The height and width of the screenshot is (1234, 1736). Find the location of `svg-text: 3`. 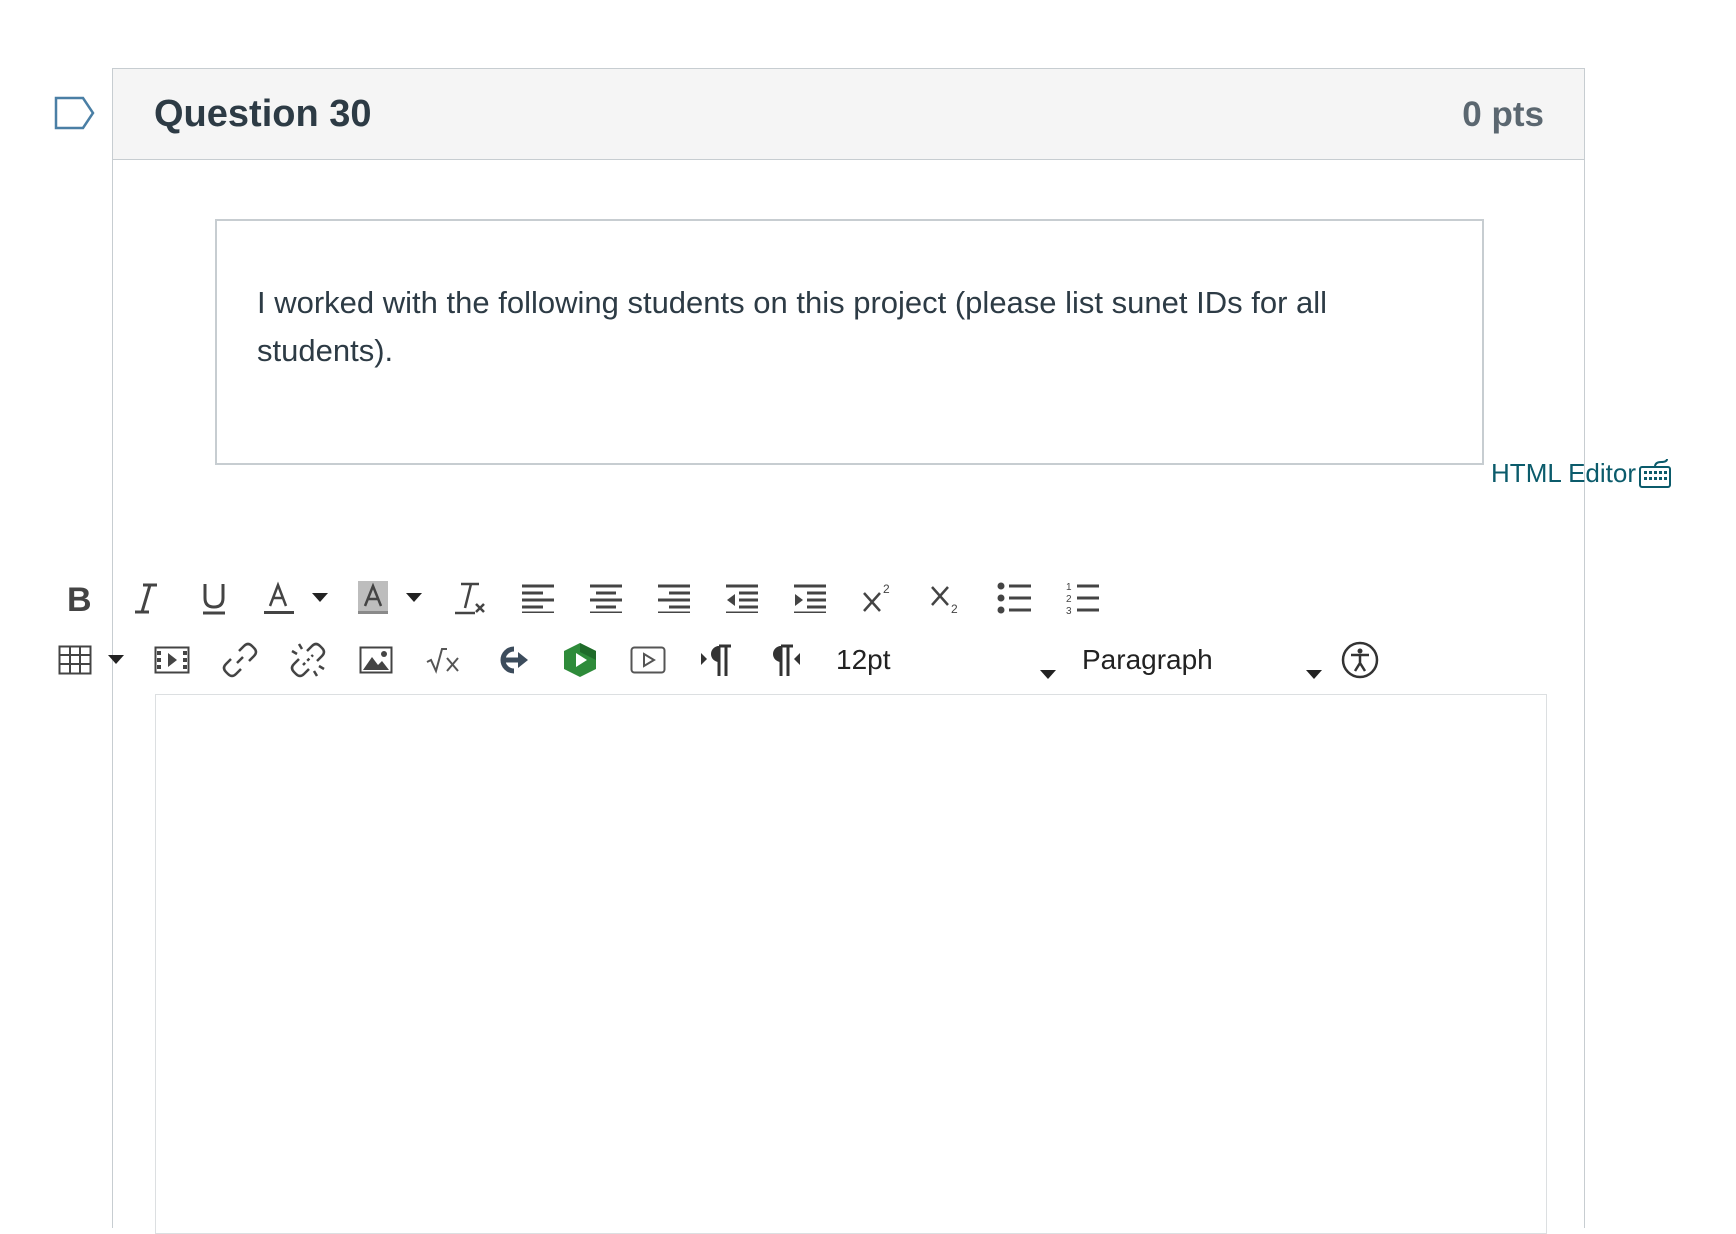

svg-text: 3 is located at coordinates (1069, 610).